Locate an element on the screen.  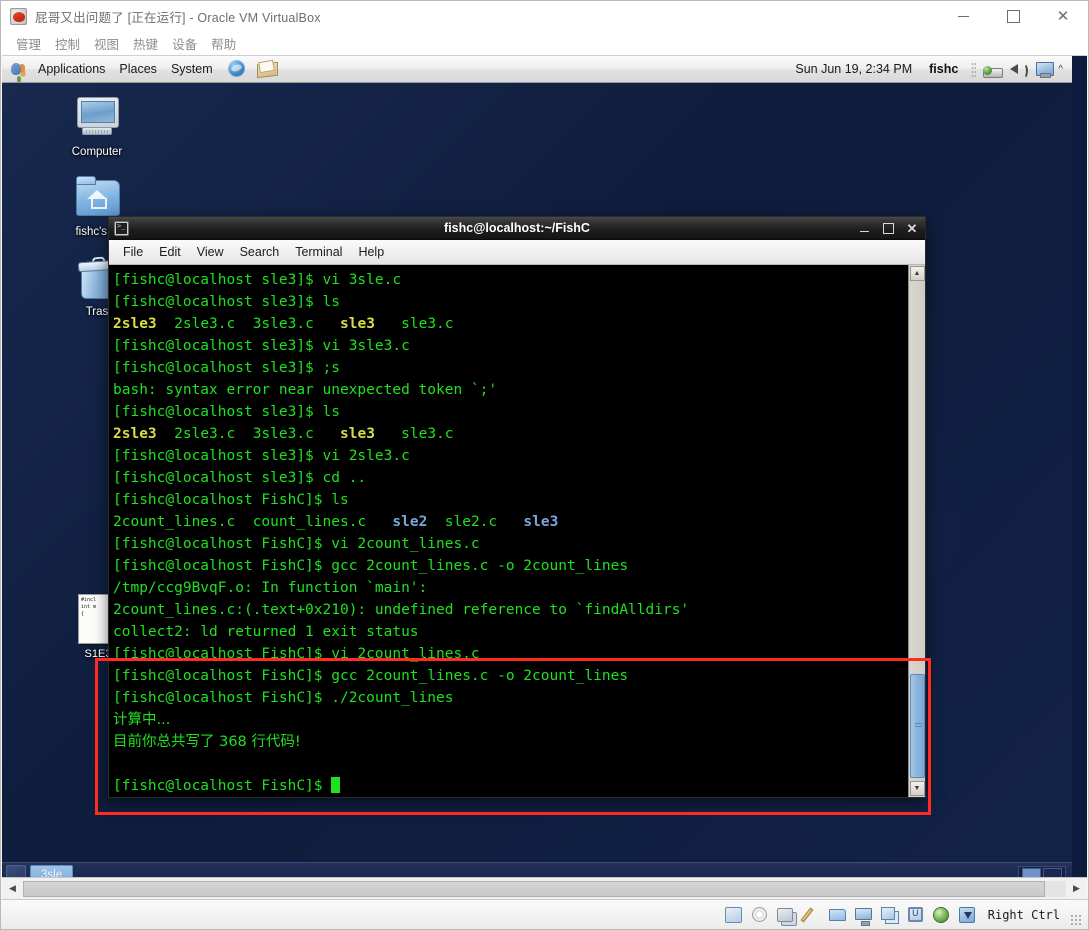
window-capture-icon is located at coordinates (890, 915).